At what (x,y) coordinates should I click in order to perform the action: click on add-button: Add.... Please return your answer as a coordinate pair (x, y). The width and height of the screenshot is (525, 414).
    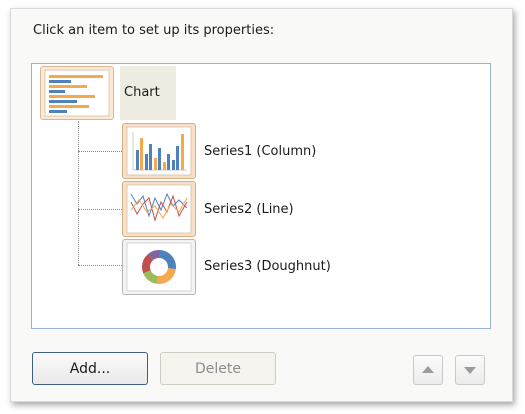
    Looking at the image, I should click on (90, 368).